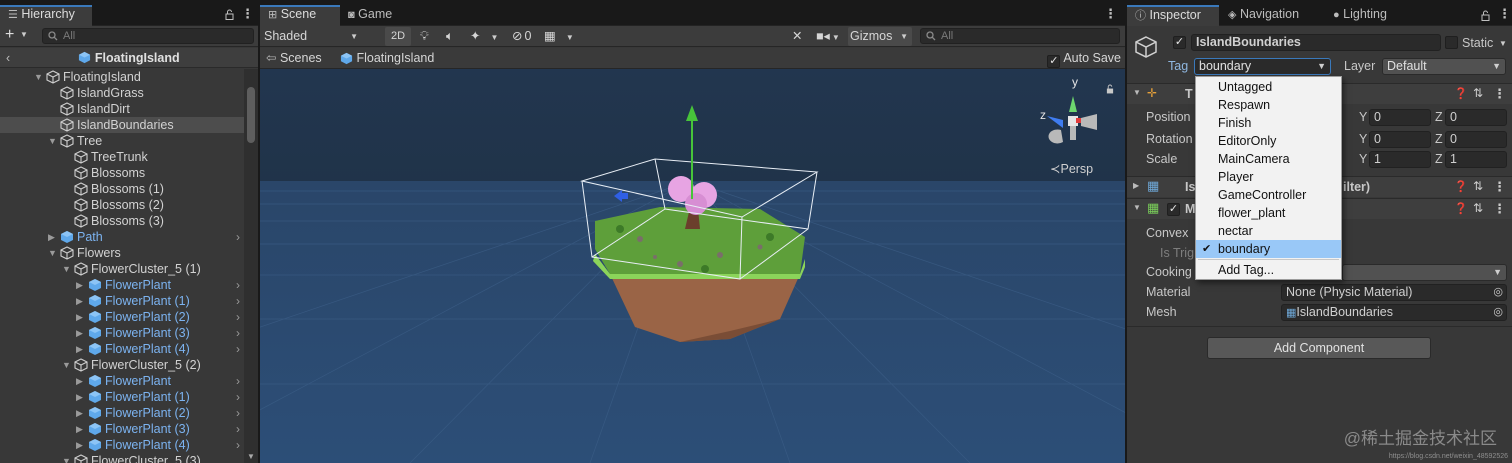  Describe the element at coordinates (46, 15) in the screenshot. I see `tab-hierarchy: ☰ Hierarchy` at that location.